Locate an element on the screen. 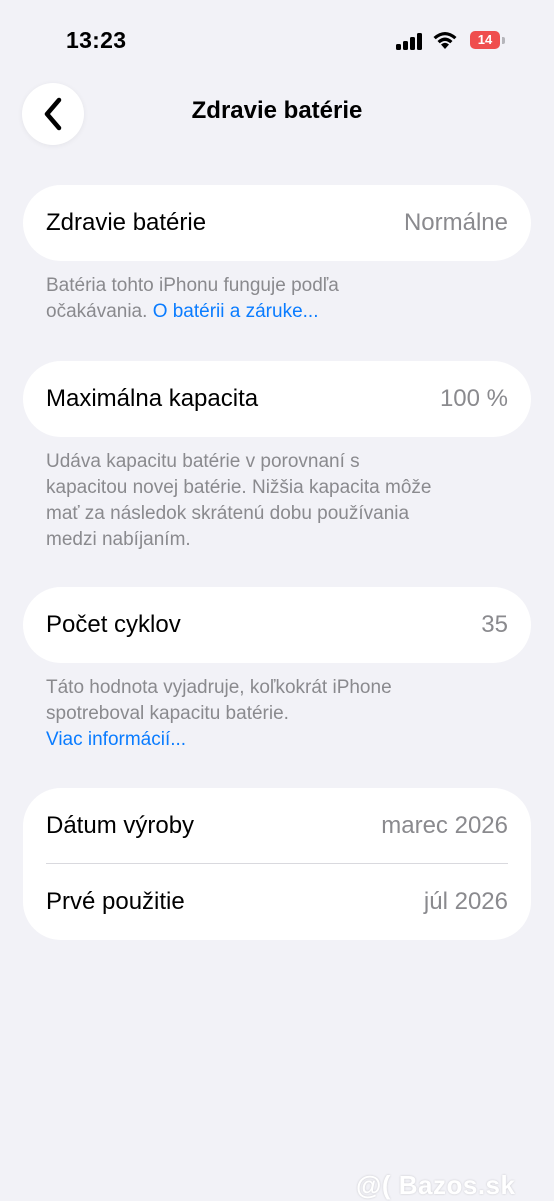 The width and height of the screenshot is (554, 1201). manufacture-date-row: Dátum výroby marec 2026 is located at coordinates (277, 826).